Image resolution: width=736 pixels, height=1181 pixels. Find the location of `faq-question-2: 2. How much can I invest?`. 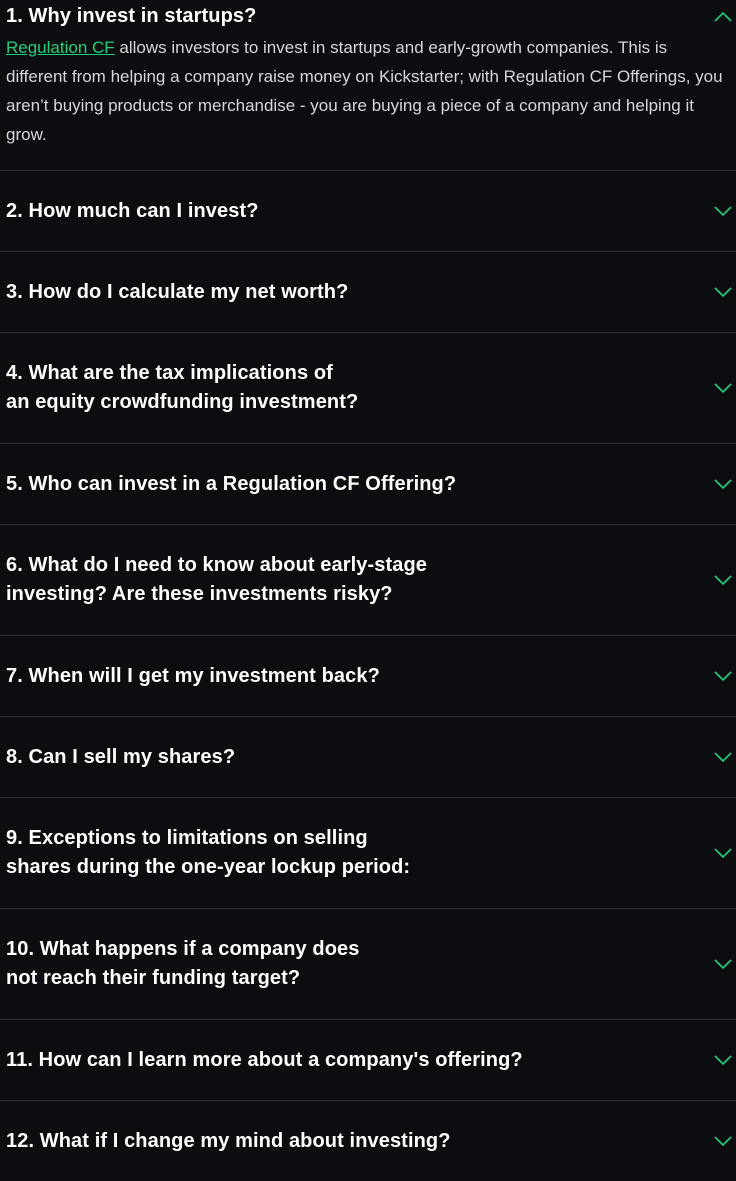

faq-question-2: 2. How much can I invest? is located at coordinates (132, 210).